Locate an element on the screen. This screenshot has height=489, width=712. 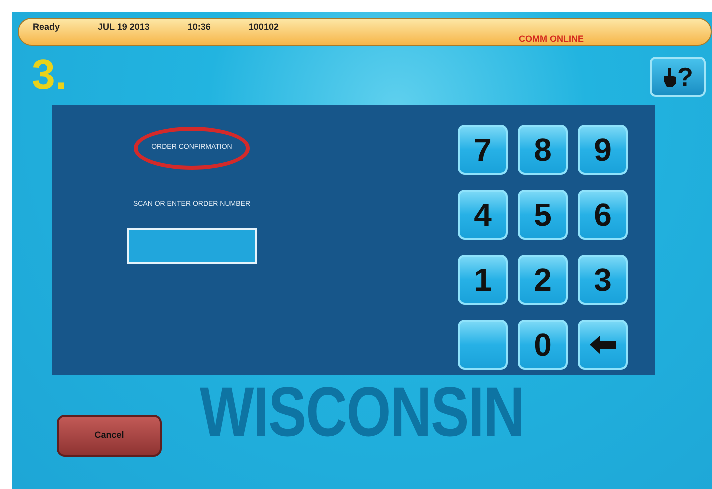
pointing-hand-icon is located at coordinates (669, 77).